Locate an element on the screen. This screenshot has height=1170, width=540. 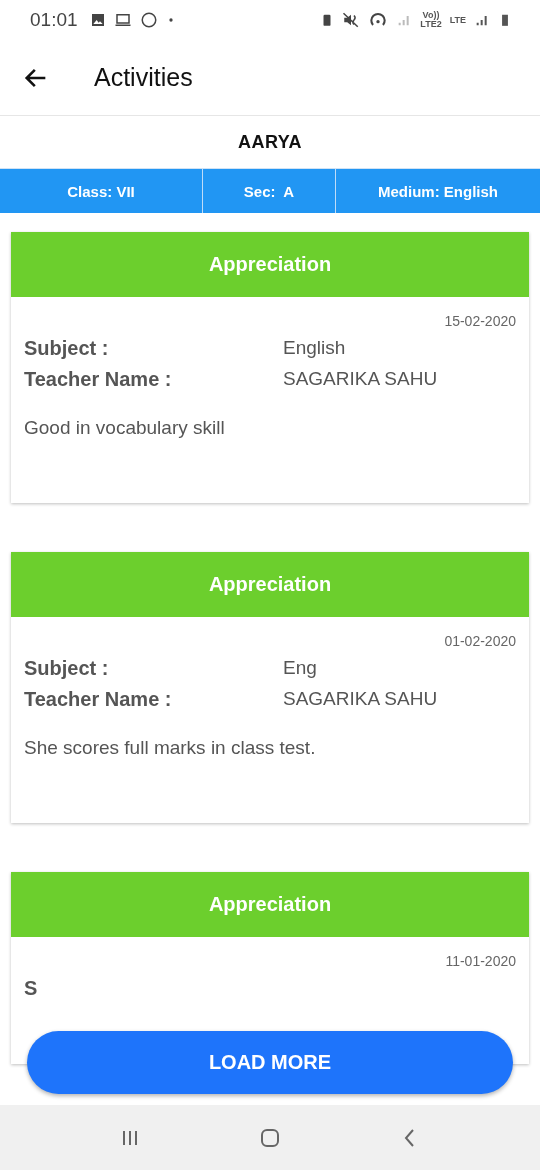
activity-date: 11-01-2020 is located at coordinates (480, 961).